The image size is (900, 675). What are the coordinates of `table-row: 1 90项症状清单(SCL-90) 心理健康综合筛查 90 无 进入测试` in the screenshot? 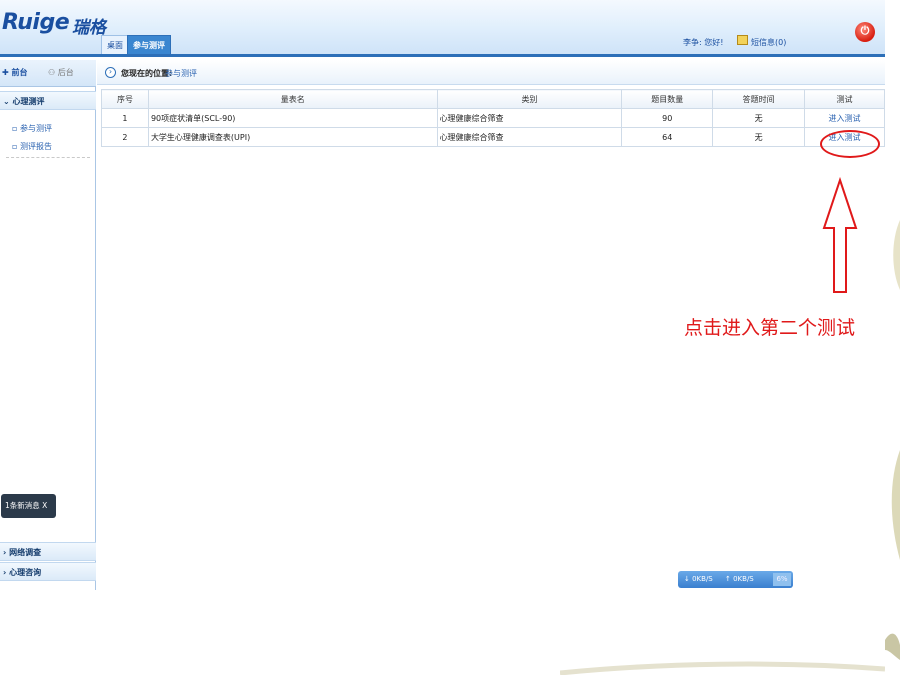 It's located at (493, 118).